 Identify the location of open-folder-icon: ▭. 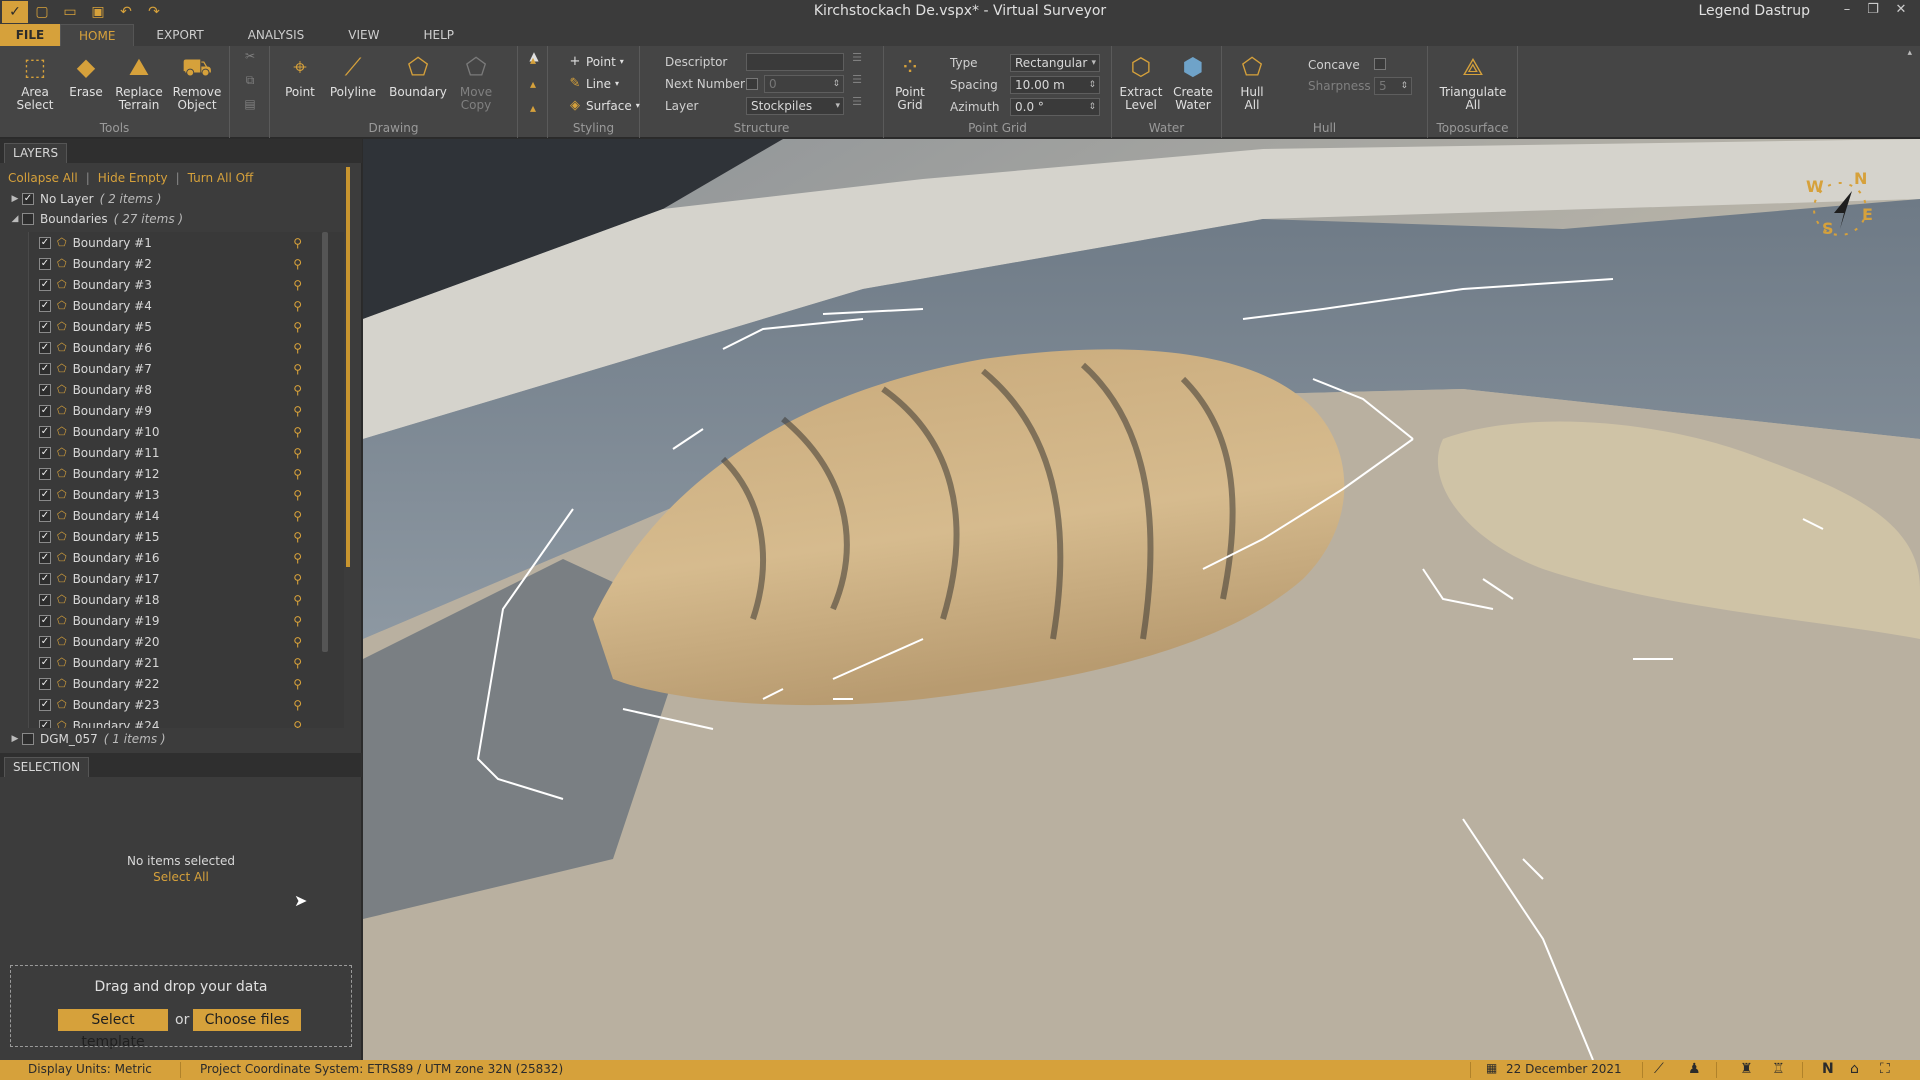
(70, 12).